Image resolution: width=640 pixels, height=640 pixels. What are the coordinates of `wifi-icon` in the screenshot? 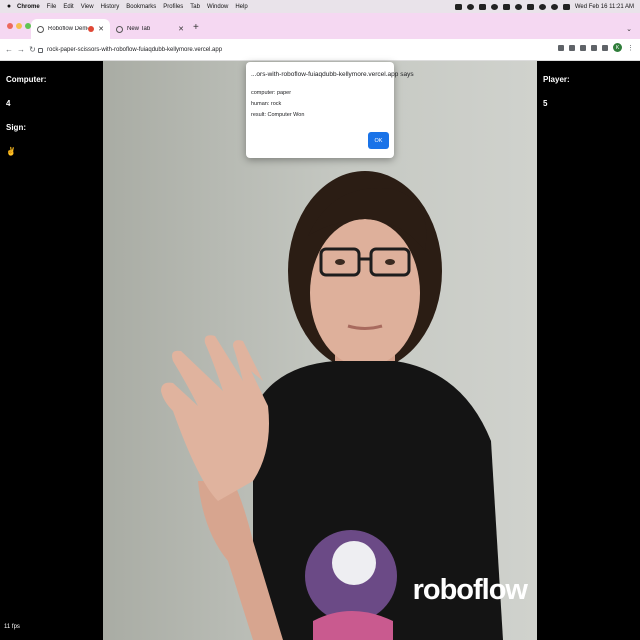 It's located at (542, 6).